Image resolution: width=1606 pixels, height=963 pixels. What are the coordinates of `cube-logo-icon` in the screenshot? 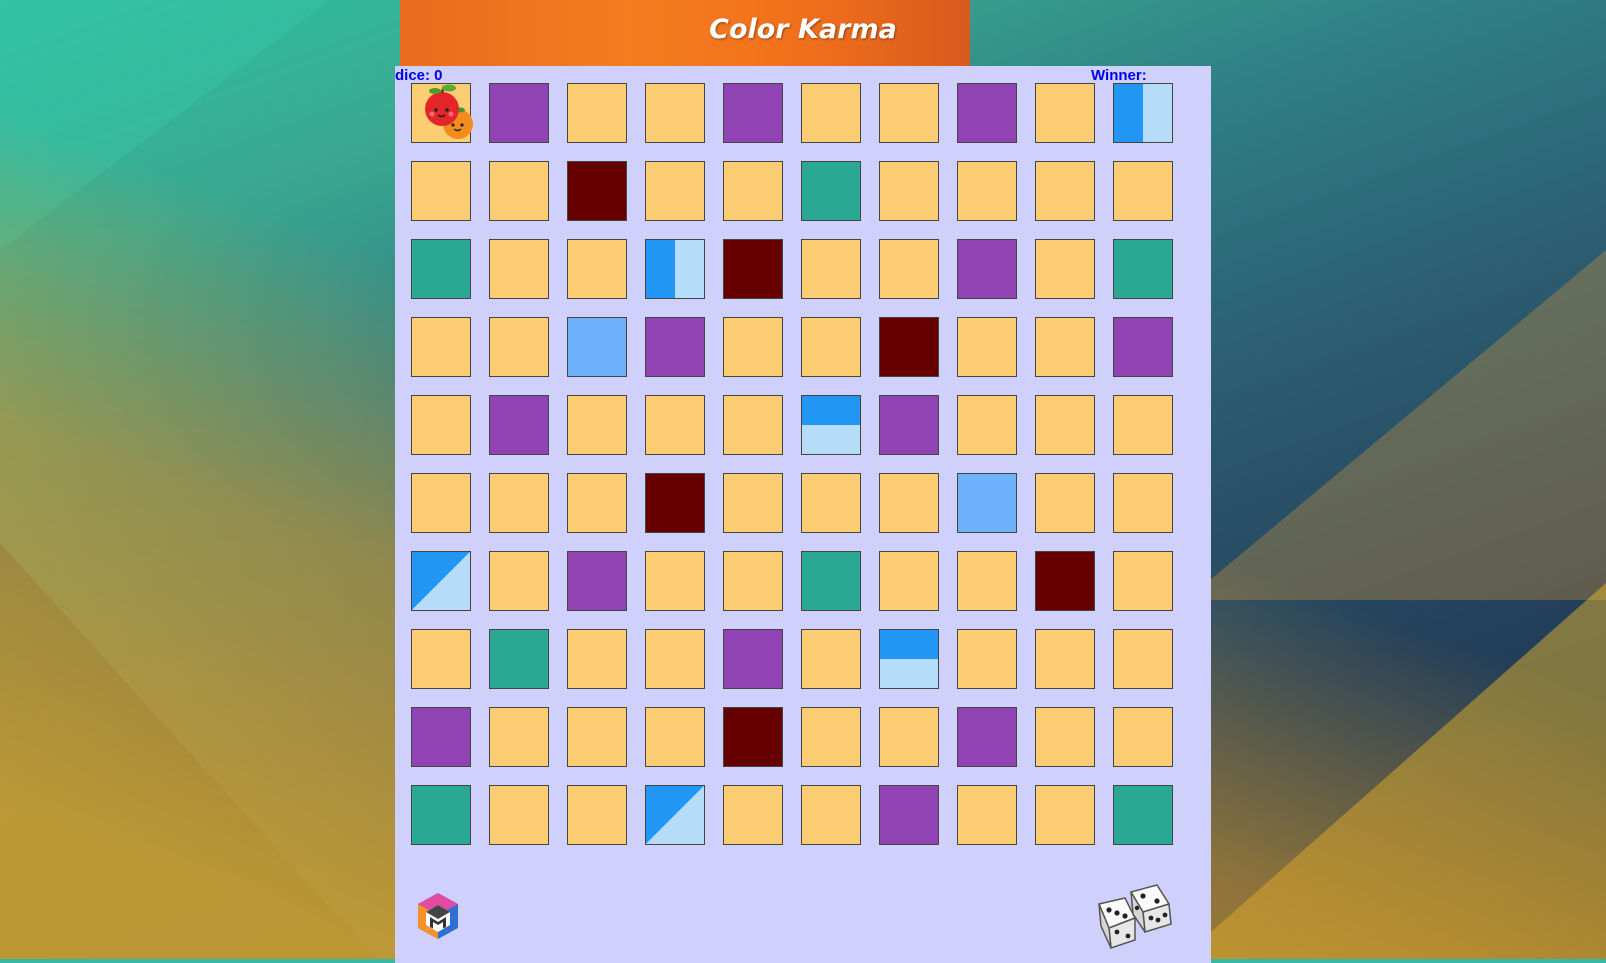 It's located at (438, 916).